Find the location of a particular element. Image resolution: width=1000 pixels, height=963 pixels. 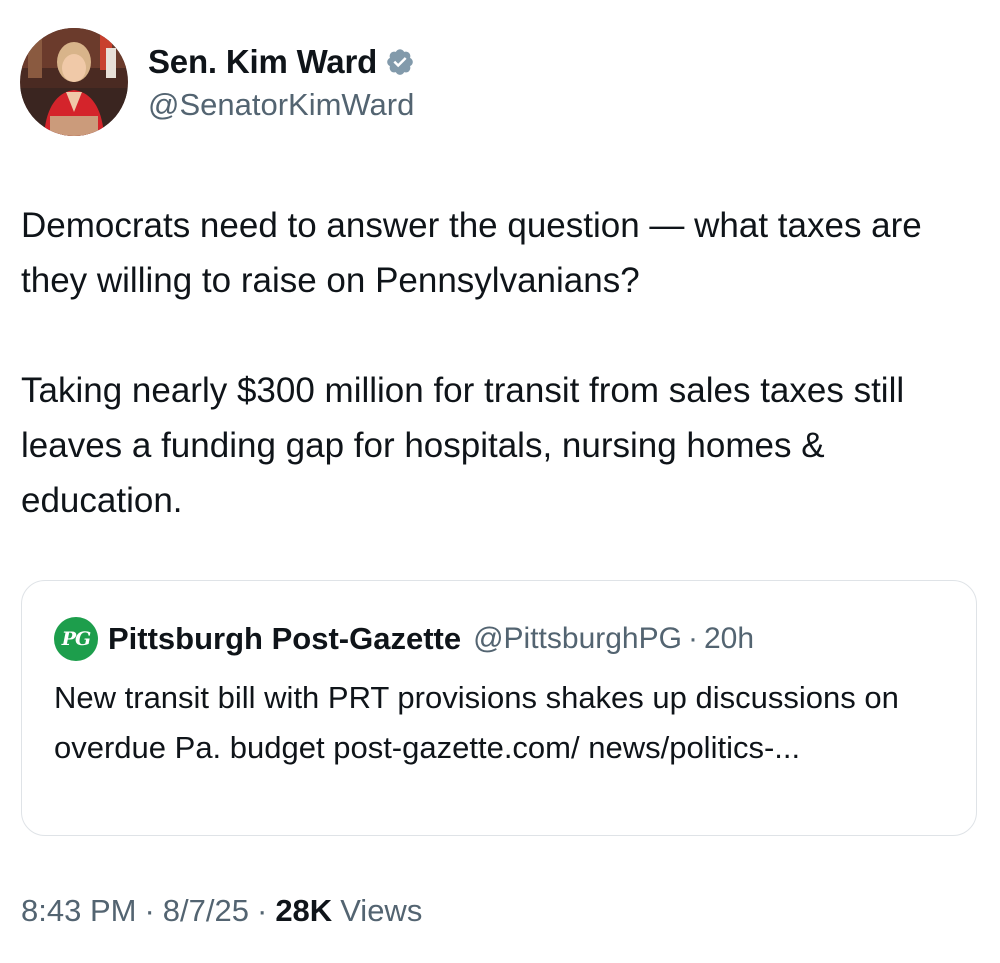

tweet-meta: 8:43 PM · 8/7/25 · 28K Views is located at coordinates (221, 911).